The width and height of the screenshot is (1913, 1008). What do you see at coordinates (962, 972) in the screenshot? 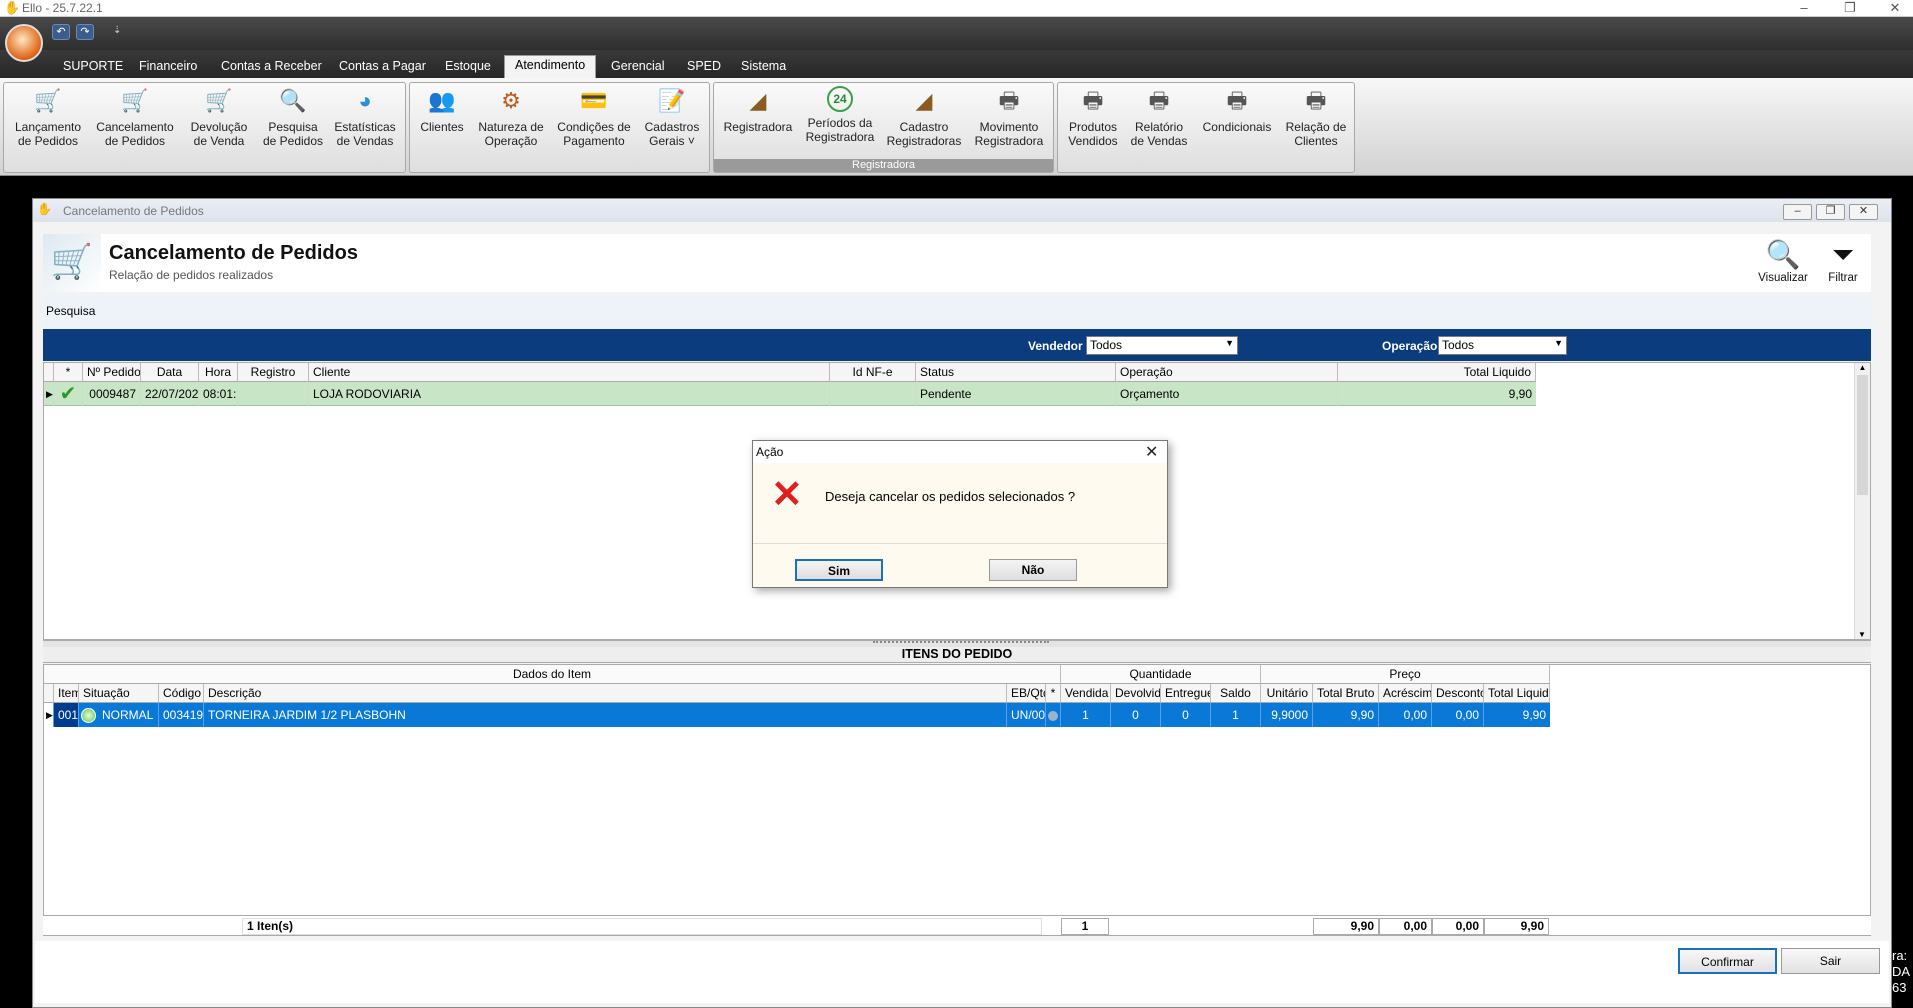
I see `footer-panel` at bounding box center [962, 972].